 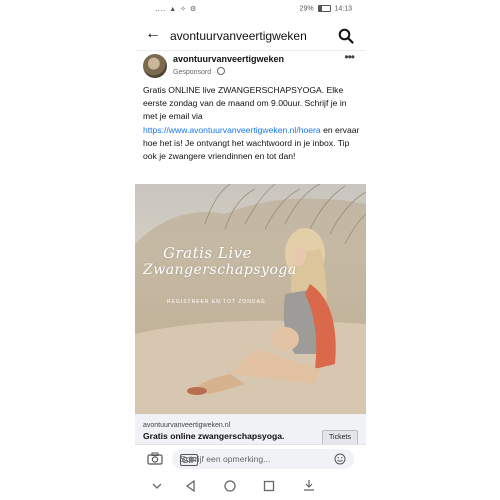 What do you see at coordinates (214, 436) in the screenshot?
I see `link-title: Gratis online zwangerschapsyoga.` at bounding box center [214, 436].